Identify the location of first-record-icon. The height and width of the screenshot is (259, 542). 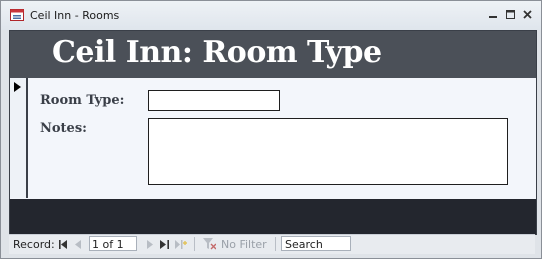
(63, 245).